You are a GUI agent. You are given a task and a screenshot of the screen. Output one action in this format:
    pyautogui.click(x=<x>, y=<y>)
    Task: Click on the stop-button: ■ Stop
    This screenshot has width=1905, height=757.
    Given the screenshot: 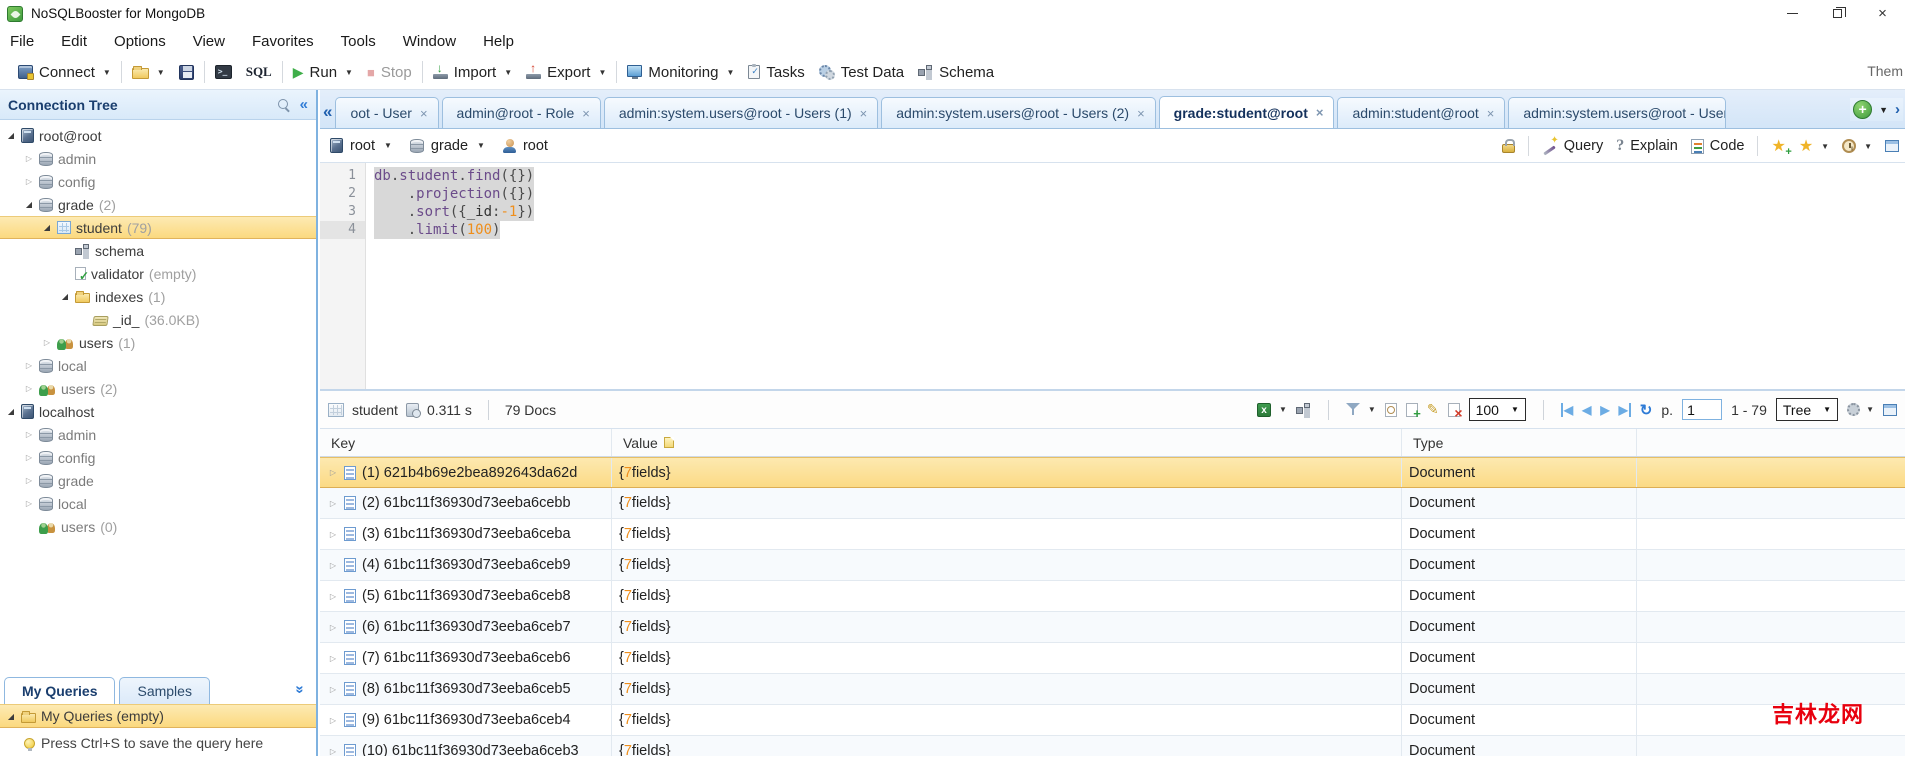 What is the action you would take?
    pyautogui.click(x=389, y=72)
    